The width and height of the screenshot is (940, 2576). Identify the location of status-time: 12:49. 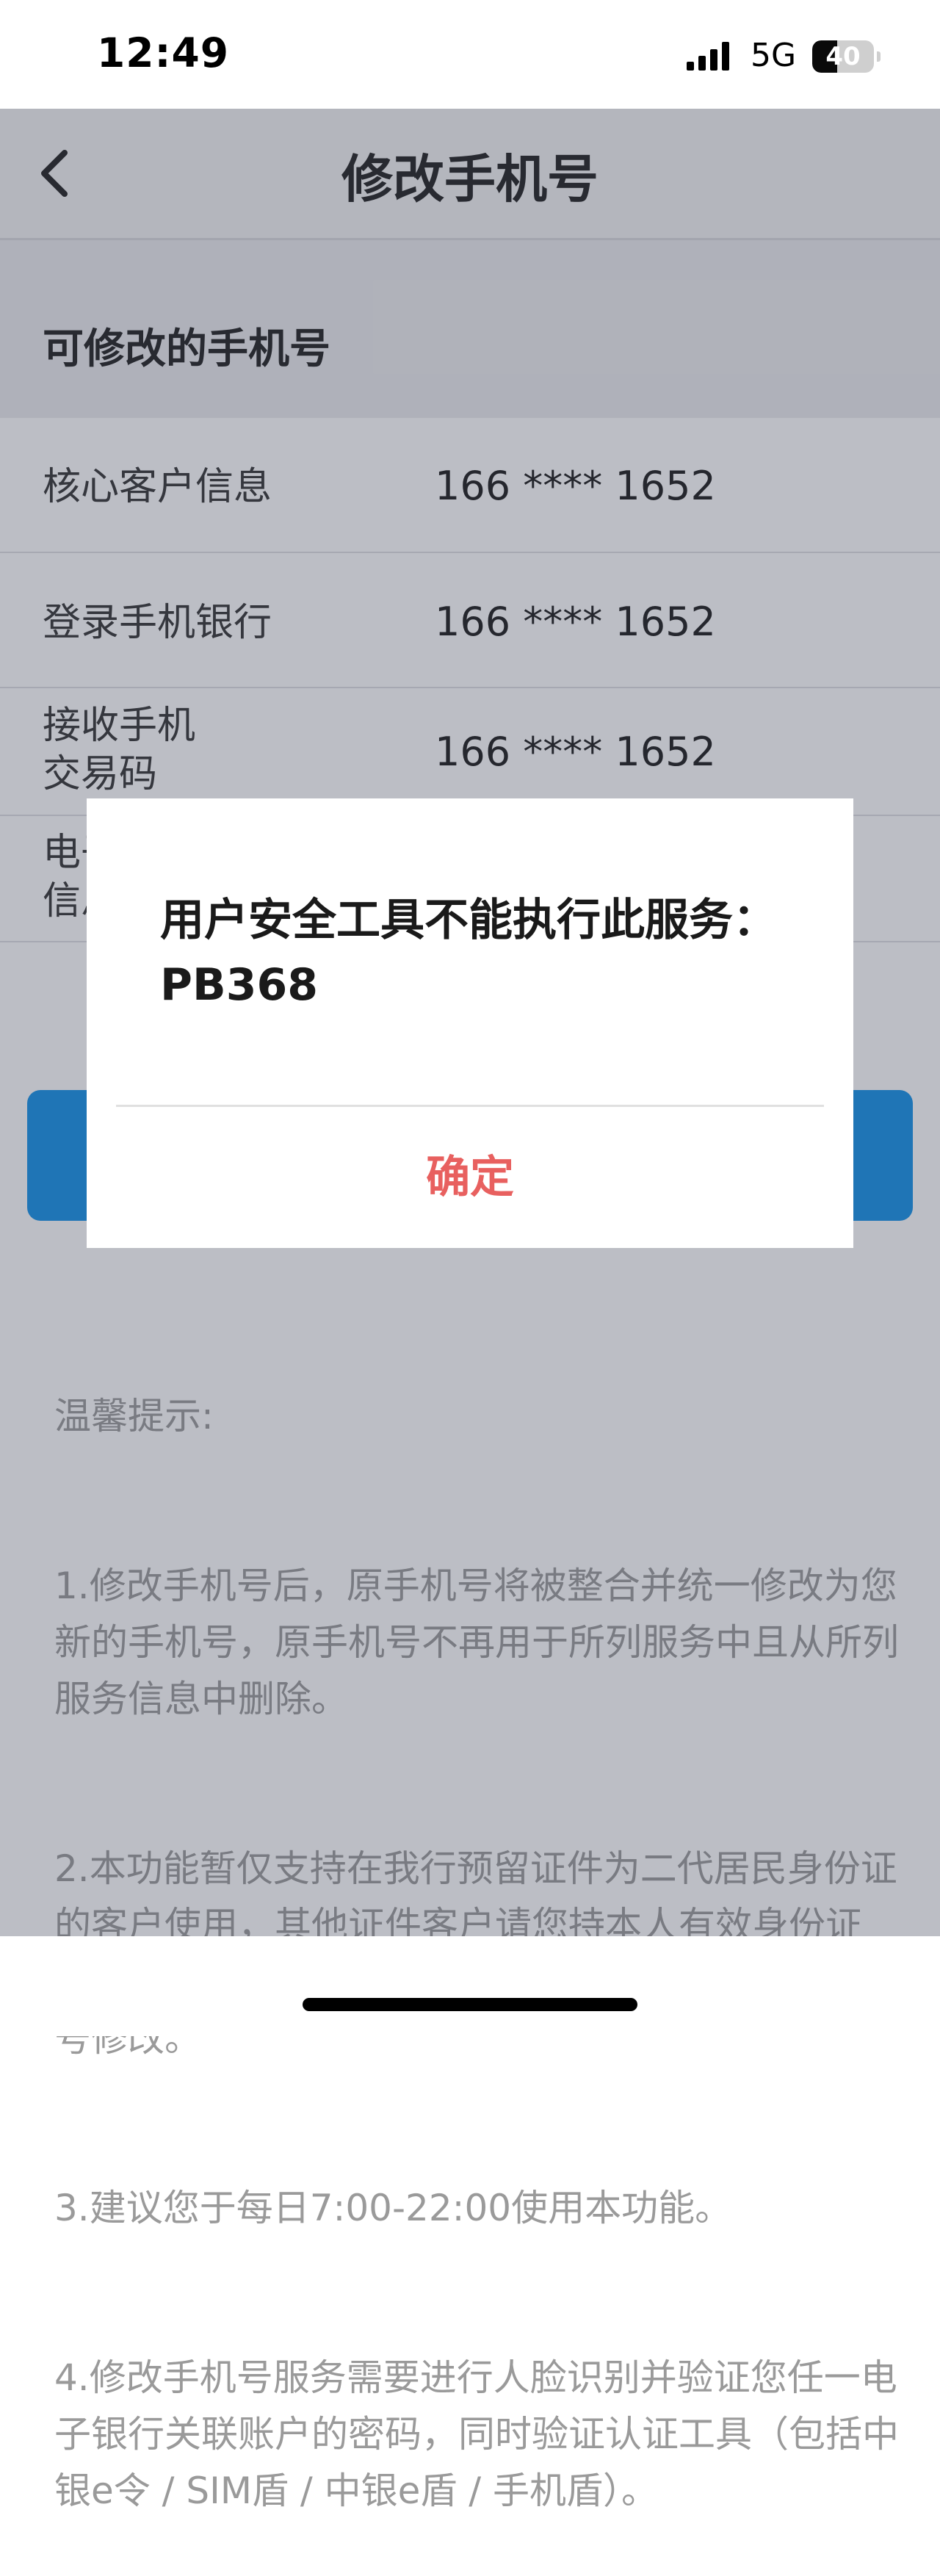
(163, 52).